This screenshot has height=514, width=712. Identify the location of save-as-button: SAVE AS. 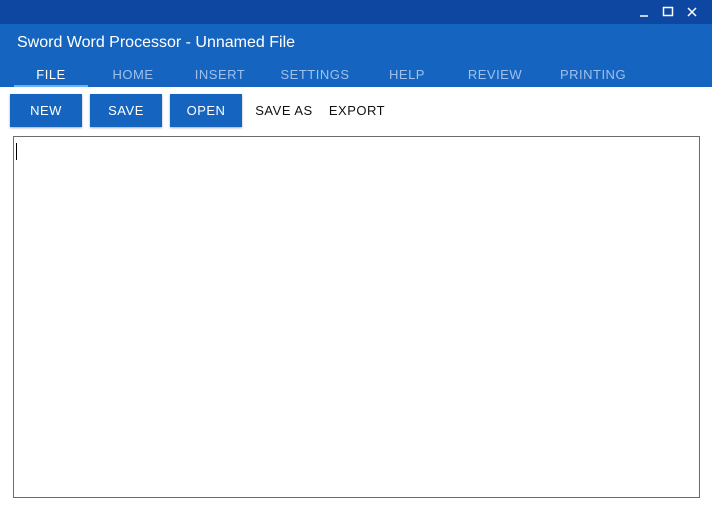
(284, 110).